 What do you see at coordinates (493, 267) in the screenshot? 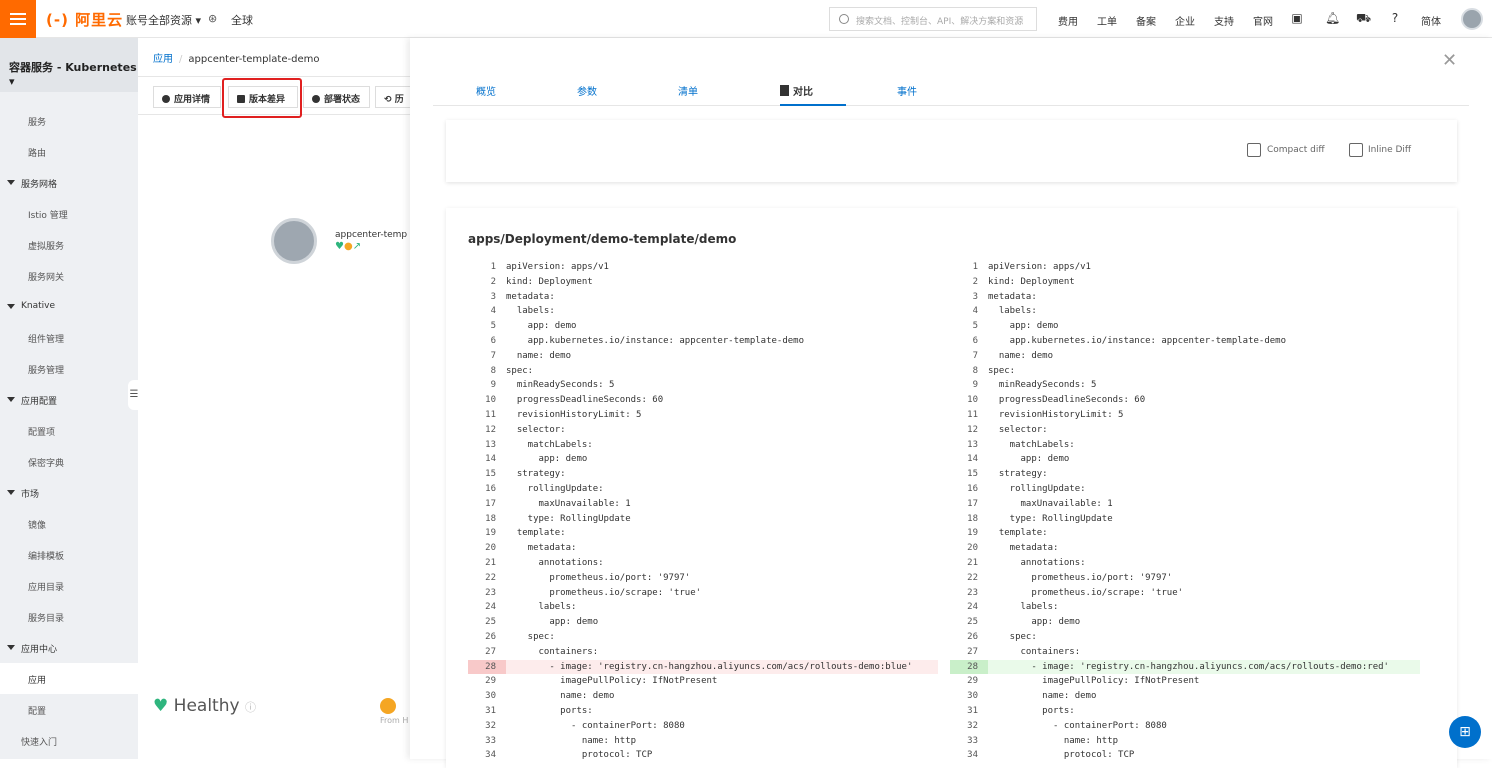
I see `line-number: 1` at bounding box center [493, 267].